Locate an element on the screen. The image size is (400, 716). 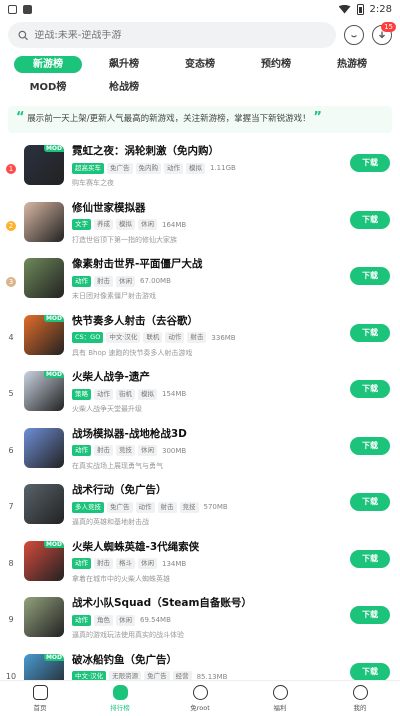
notice-text: 展示前一天上架/更新人气最高的新游戏，关注新游榜，掌握当下新锐游戏！ is located at coordinates (169, 119).